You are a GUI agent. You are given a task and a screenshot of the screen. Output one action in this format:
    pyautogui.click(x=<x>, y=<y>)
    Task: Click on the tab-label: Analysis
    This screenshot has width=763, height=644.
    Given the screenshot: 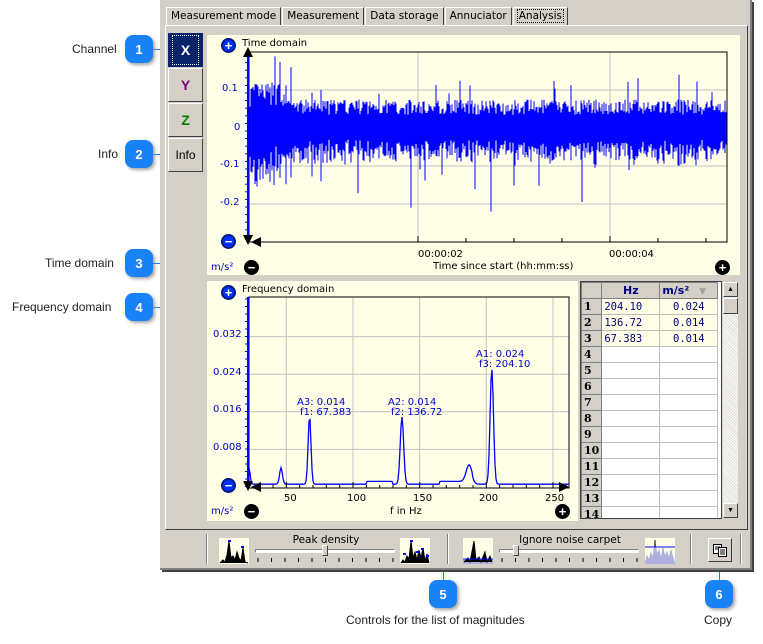 What is the action you would take?
    pyautogui.click(x=540, y=16)
    